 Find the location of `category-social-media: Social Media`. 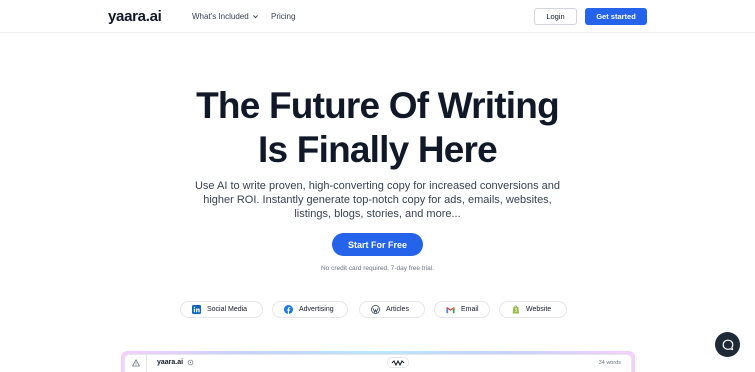

category-social-media: Social Media is located at coordinates (221, 309).